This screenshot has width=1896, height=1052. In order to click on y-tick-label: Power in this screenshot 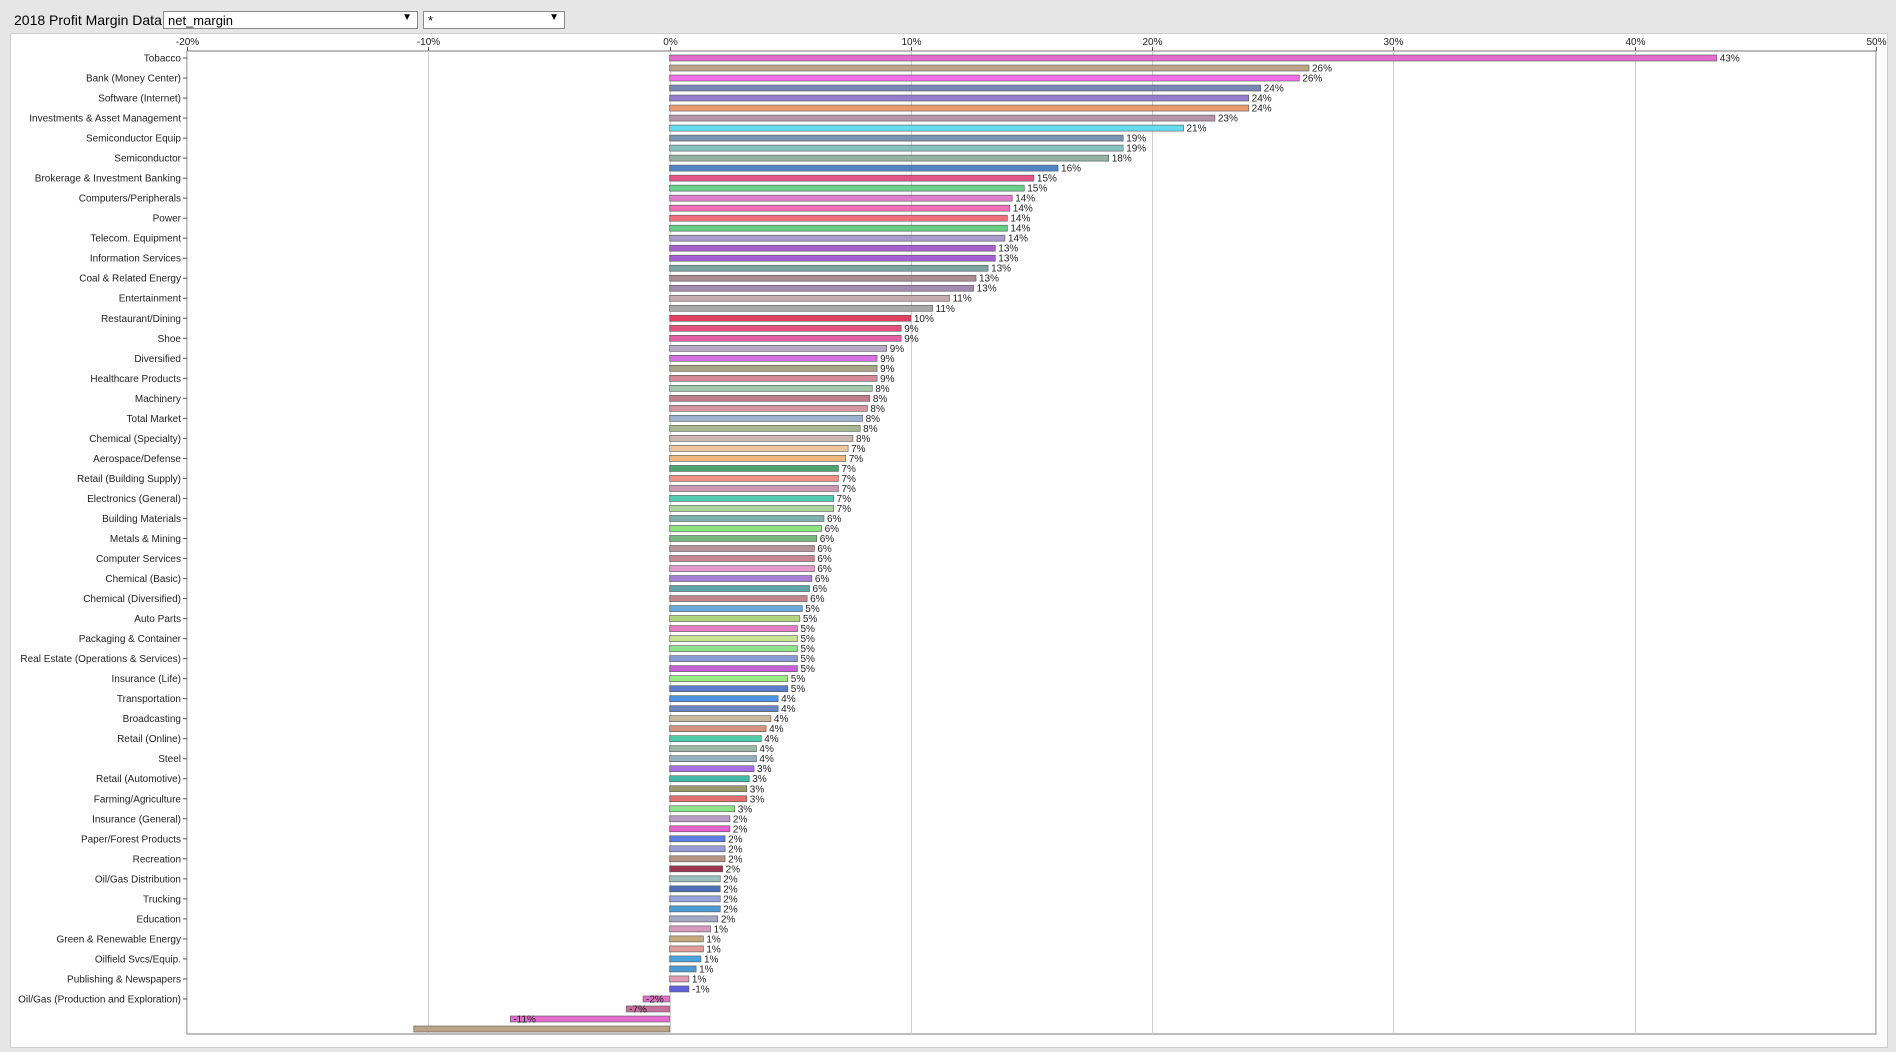, I will do `click(167, 219)`.